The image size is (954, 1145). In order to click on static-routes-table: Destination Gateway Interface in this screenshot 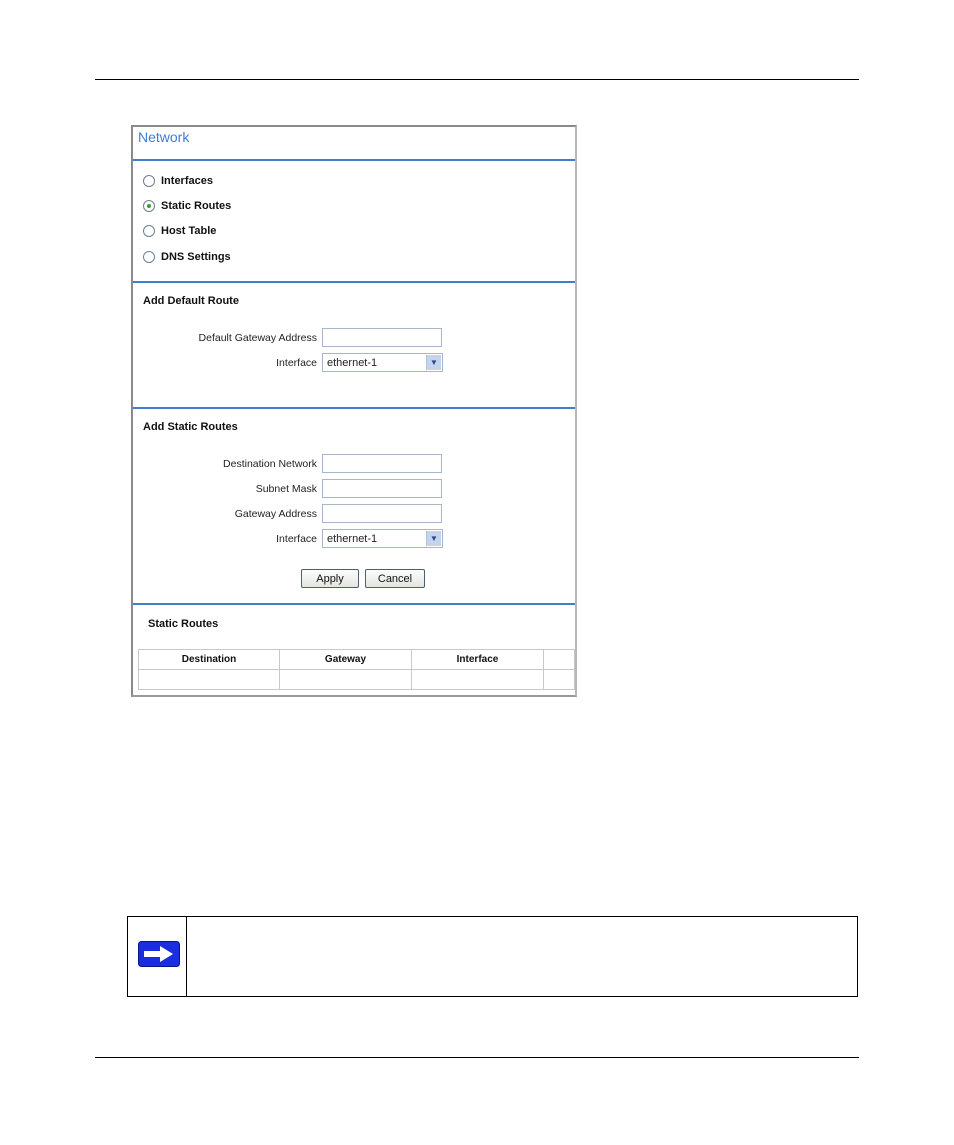, I will do `click(356, 669)`.